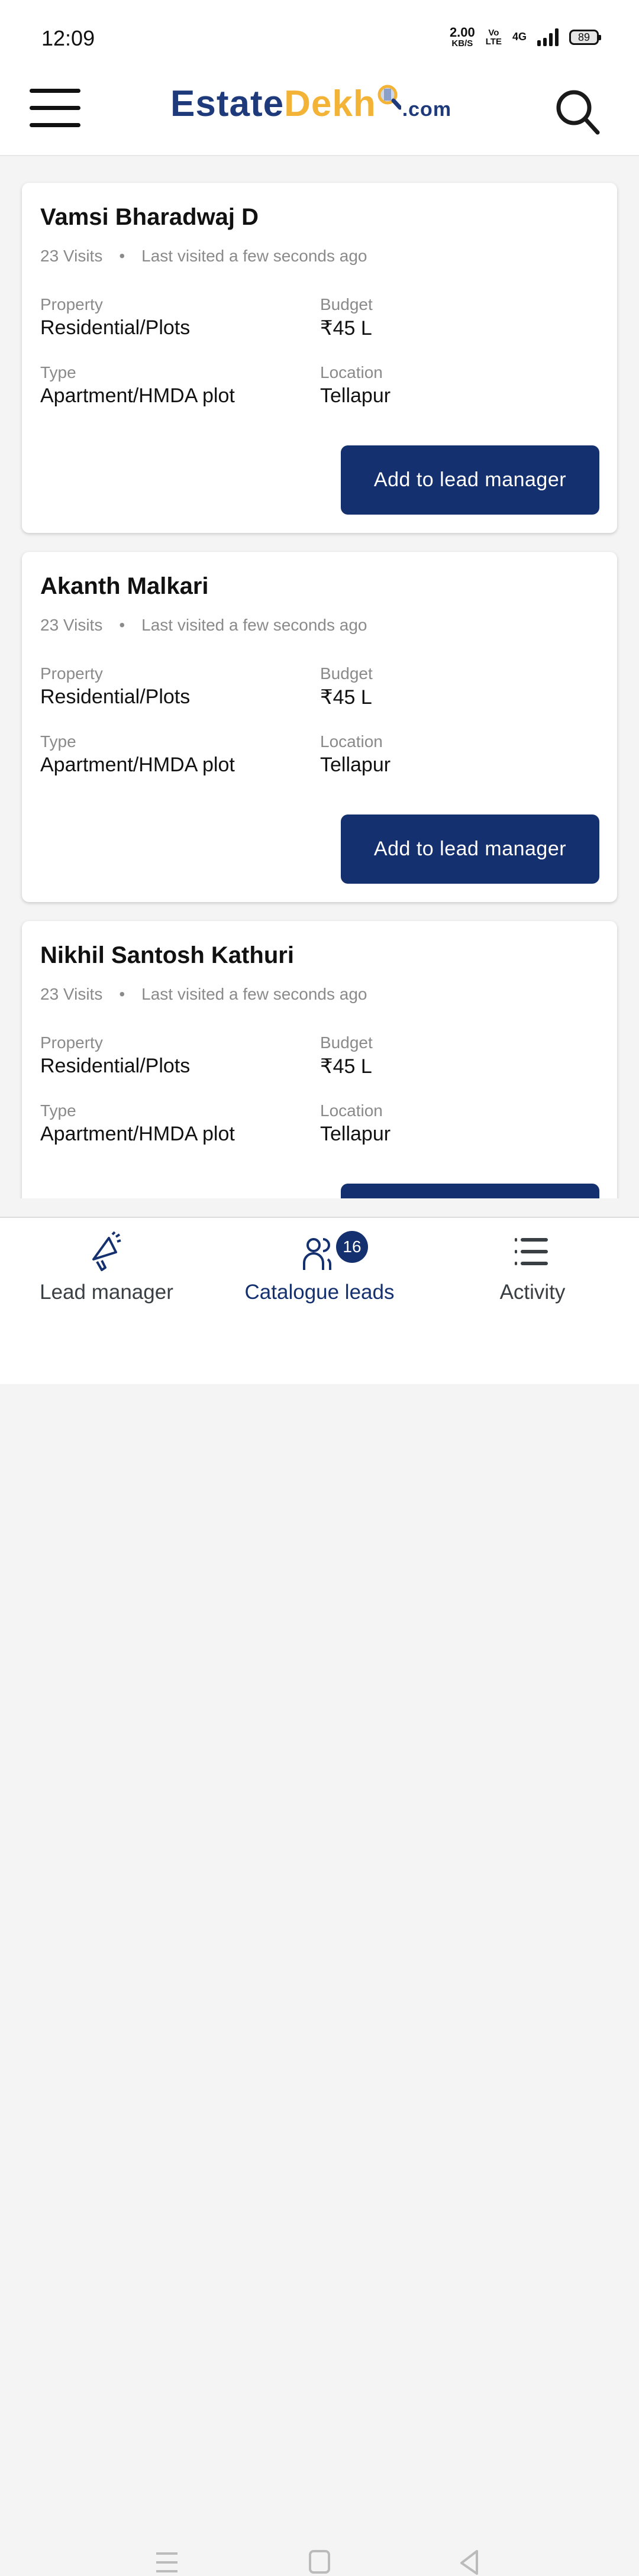 The height and width of the screenshot is (2576, 639). I want to click on status-bar: 12:09 2.00 KB/S Vo LTE 4G 89, so click(319, 33).